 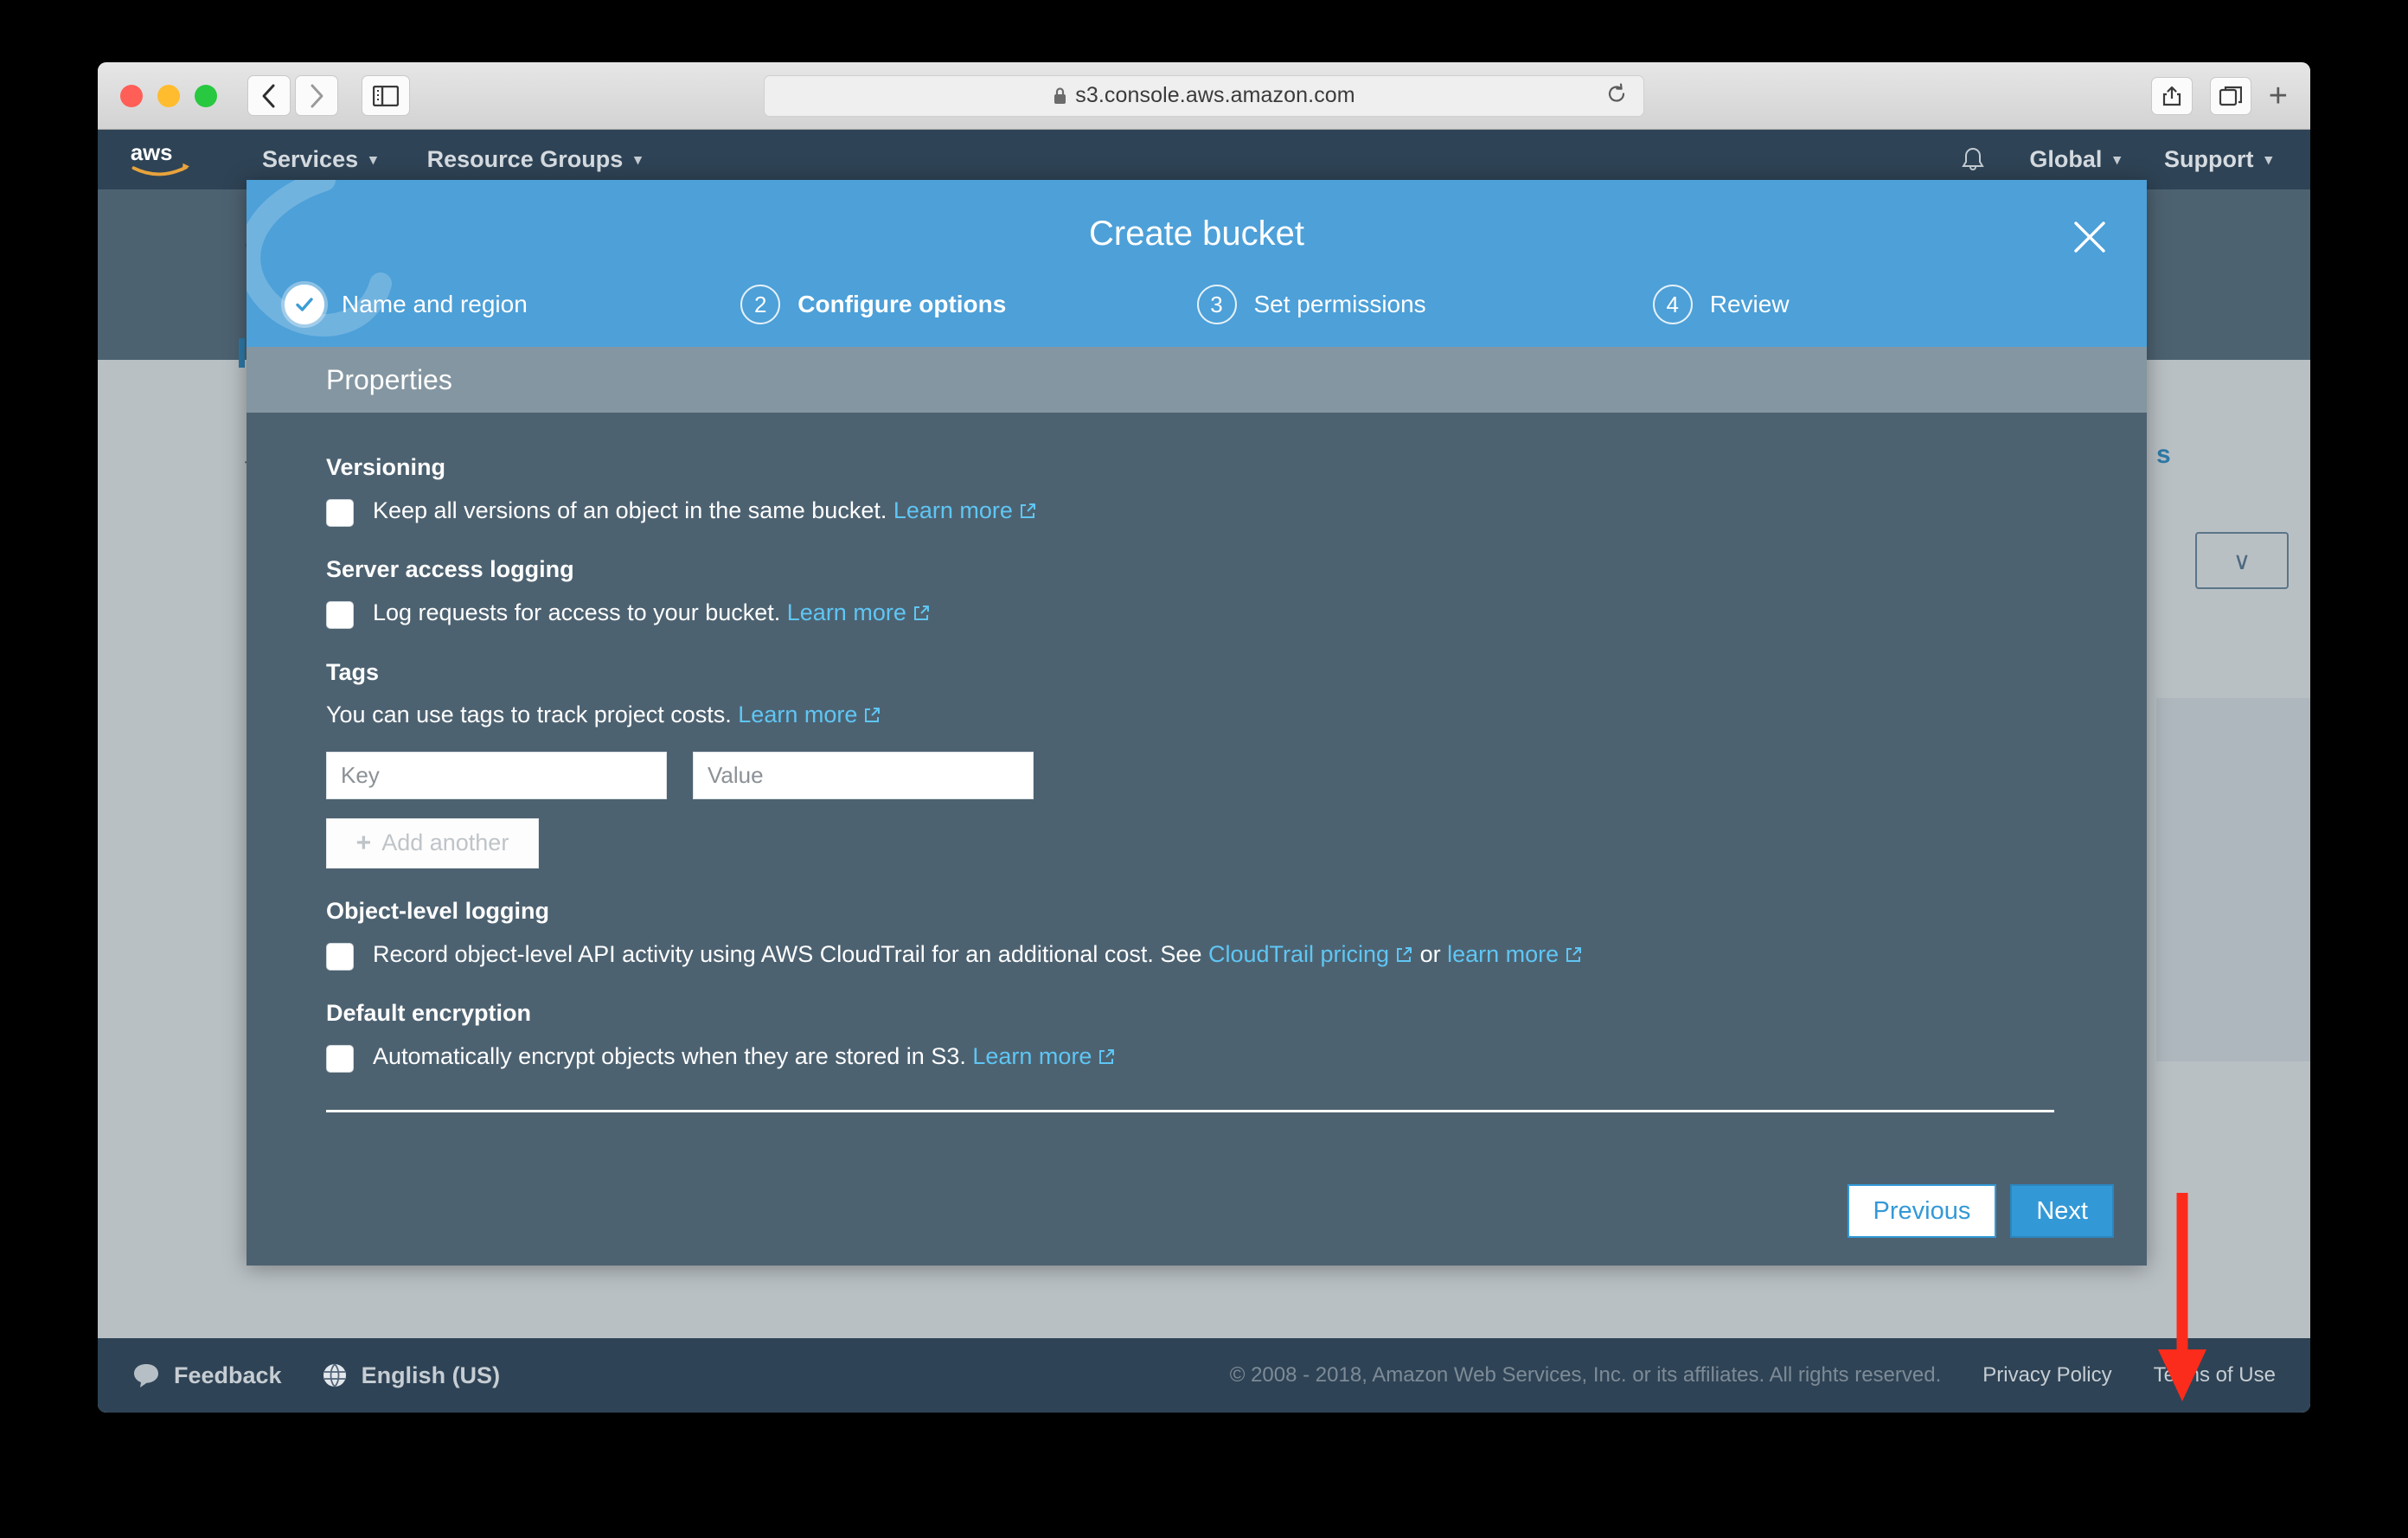 I want to click on chevron-down-icon: ∨, so click(x=2241, y=561).